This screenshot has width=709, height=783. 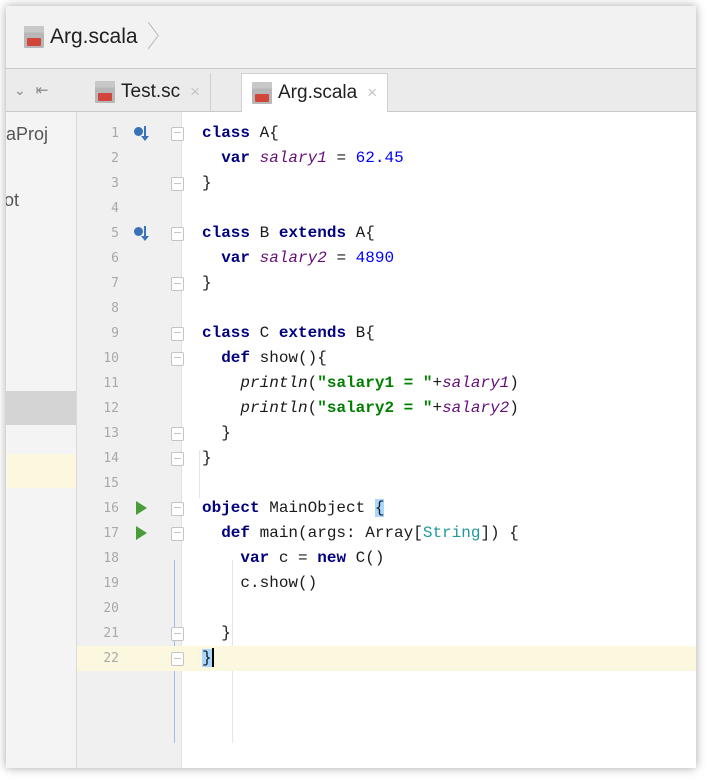 I want to click on editor-tab-bar: ⌄ ⇤ Test.sc × Arg.scala ×, so click(x=351, y=90).